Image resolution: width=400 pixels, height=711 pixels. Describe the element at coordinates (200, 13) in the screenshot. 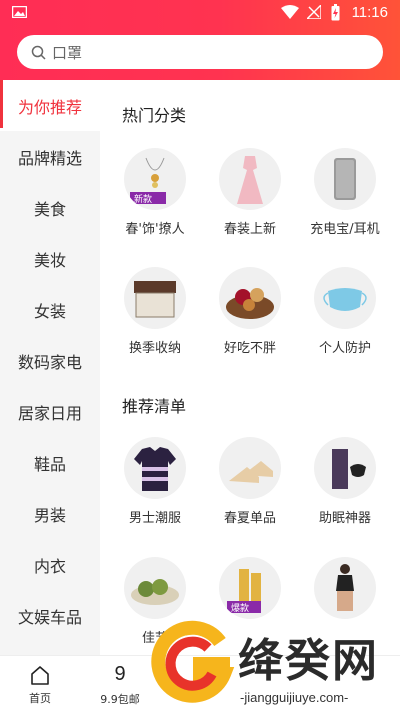

I see `status-bar: 11:16` at that location.